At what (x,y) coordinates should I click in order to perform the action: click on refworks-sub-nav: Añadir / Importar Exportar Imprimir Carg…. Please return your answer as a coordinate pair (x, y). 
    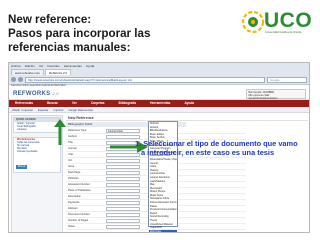
    Looking at the image, I should click on (159, 110).